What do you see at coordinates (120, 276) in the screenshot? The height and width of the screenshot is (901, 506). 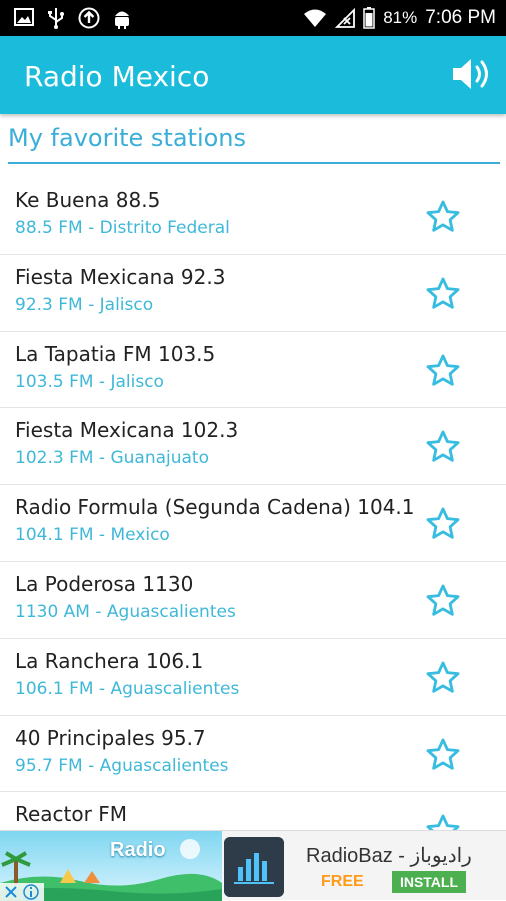 I see `station-name: Fiesta Mexicana 92.3` at bounding box center [120, 276].